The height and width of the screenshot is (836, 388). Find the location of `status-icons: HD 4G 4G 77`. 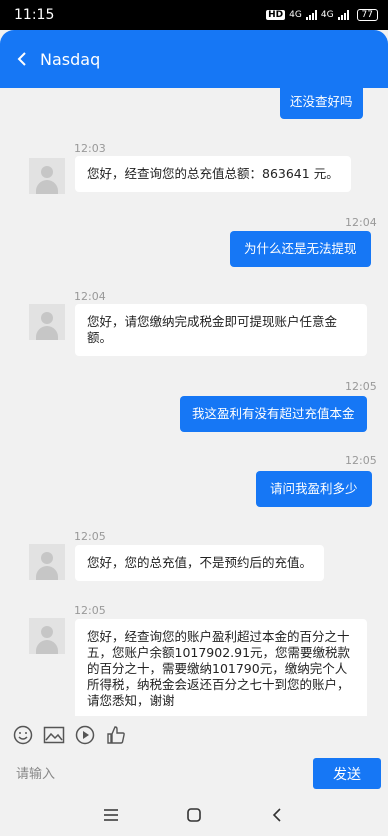

status-icons: HD 4G 4G 77 is located at coordinates (322, 15).